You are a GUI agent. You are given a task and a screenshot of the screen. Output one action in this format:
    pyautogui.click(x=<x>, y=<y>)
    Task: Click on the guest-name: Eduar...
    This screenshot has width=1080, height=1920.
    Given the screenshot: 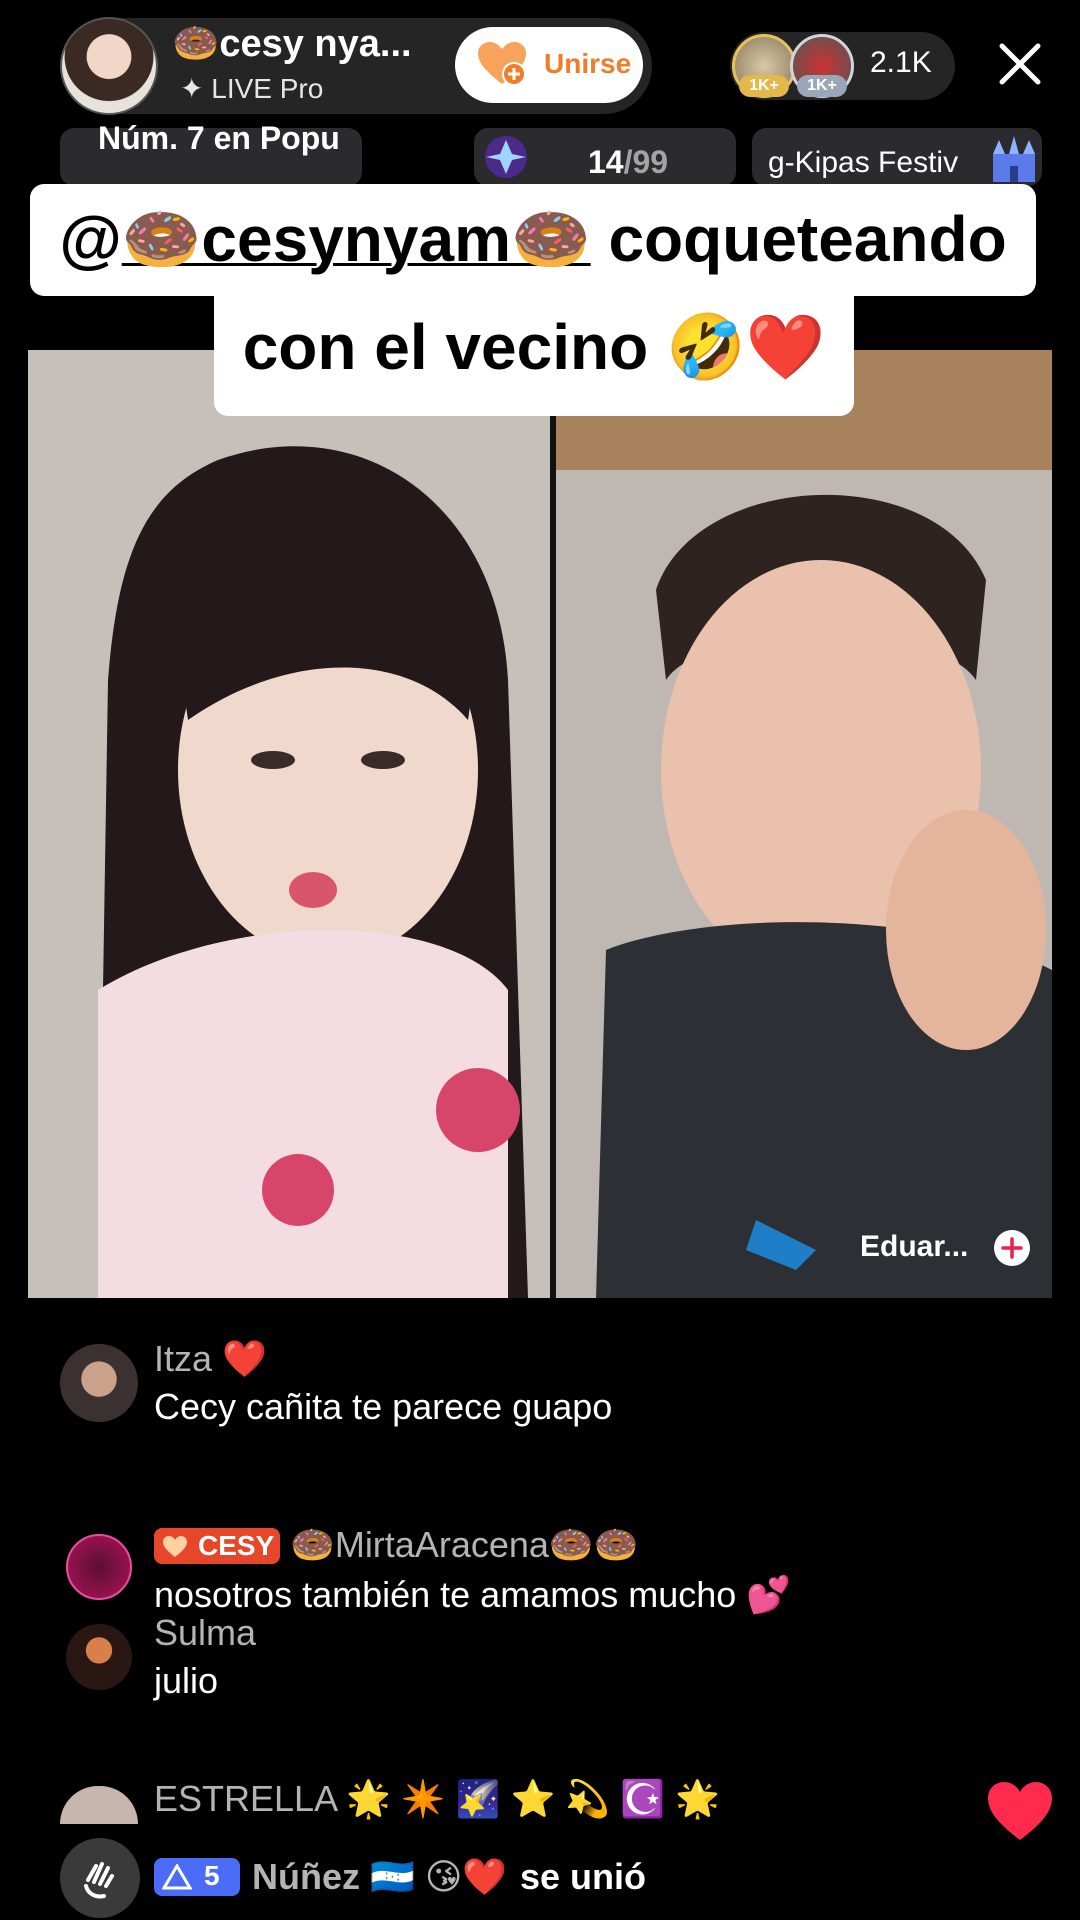 What is the action you would take?
    pyautogui.click(x=914, y=1247)
    